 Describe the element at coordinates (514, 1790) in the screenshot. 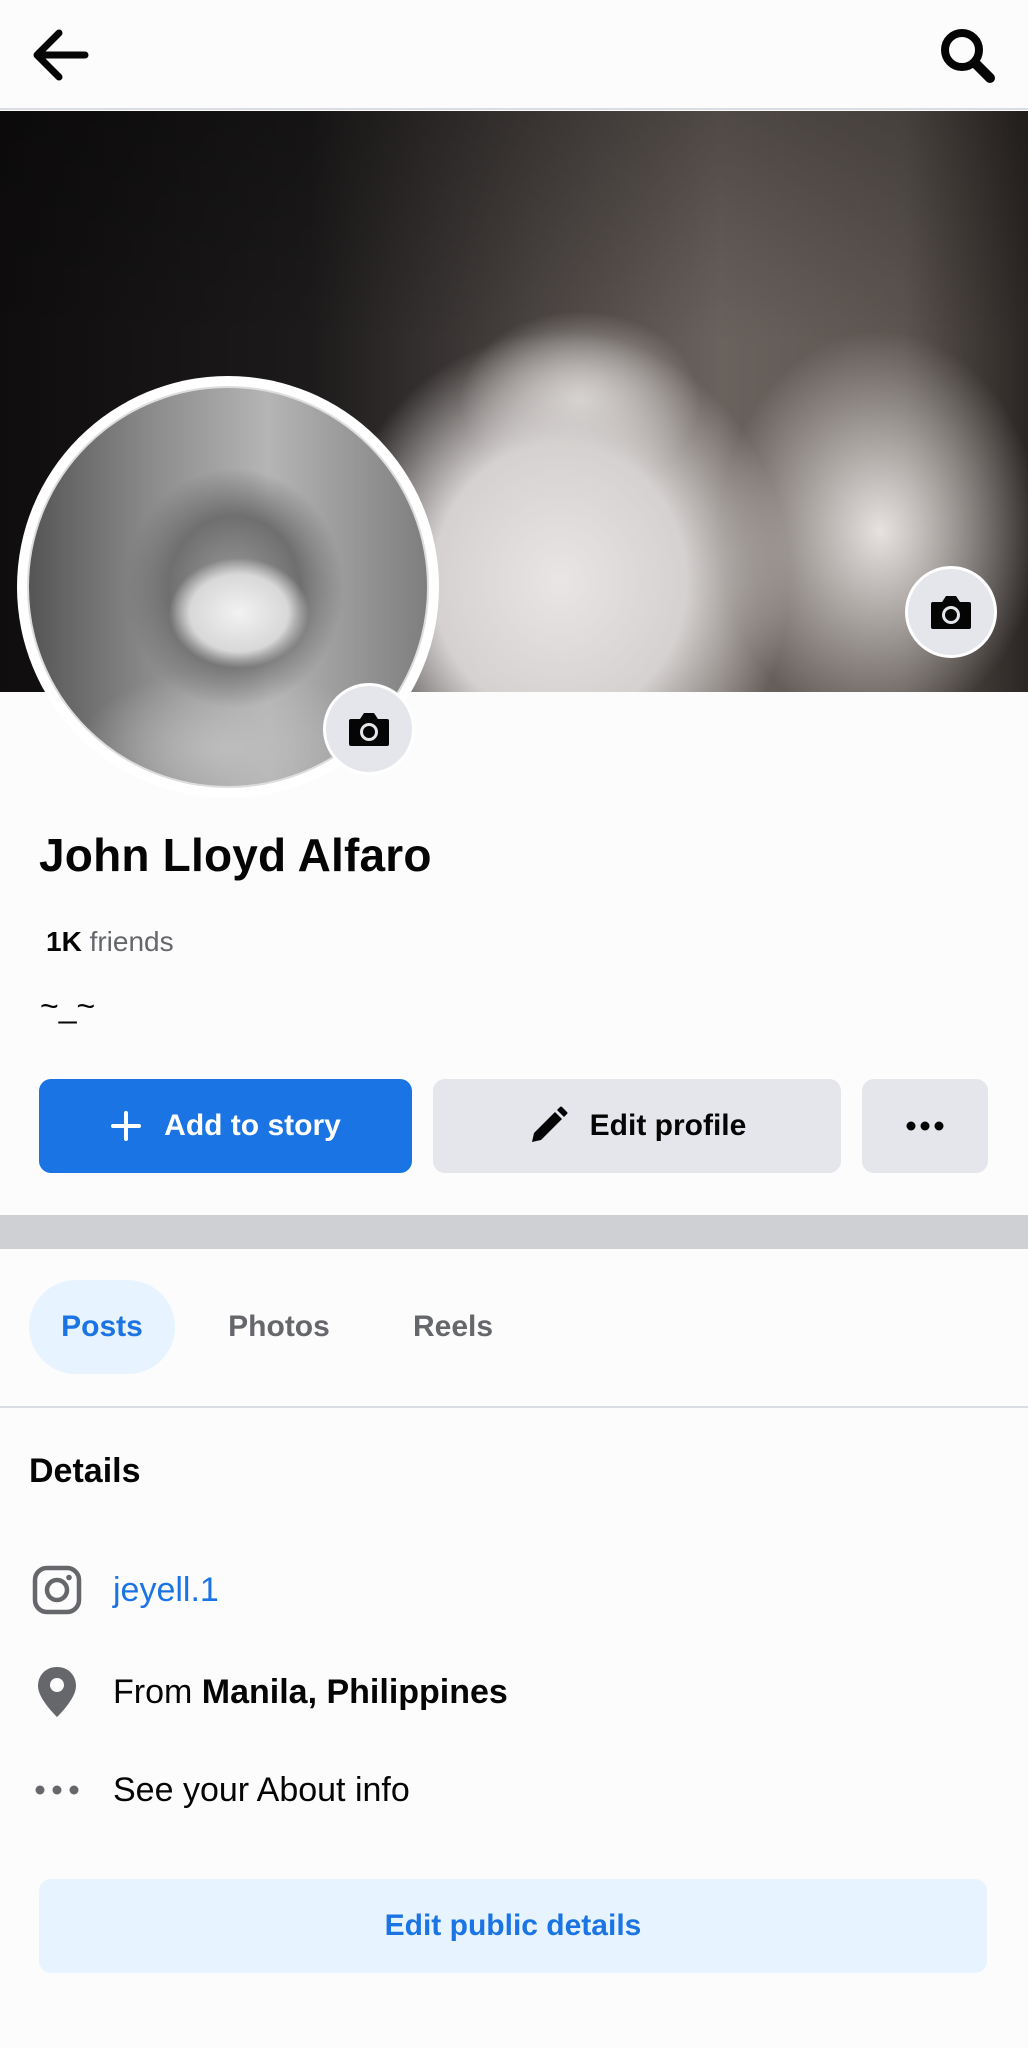

I see `about-info-row: See your About info` at that location.